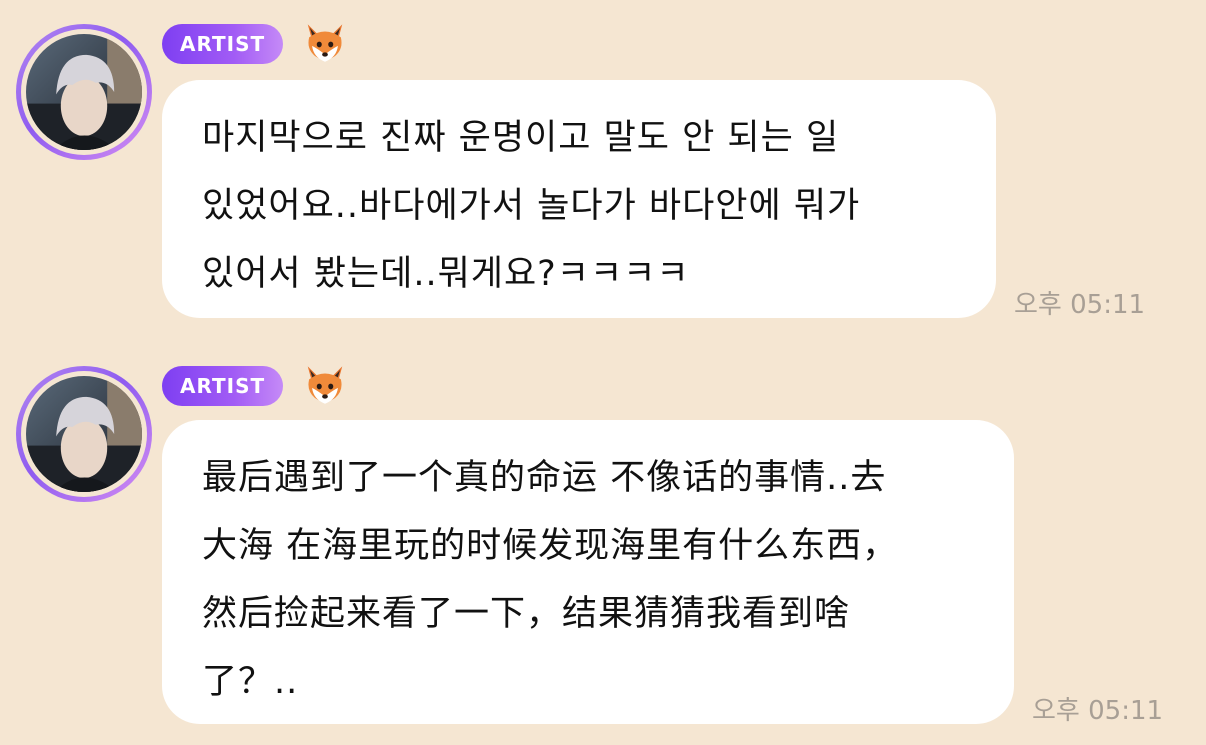  Describe the element at coordinates (531, 206) in the screenshot. I see `message-text-line: 있었어요..바다에가서 놀다가 바다안에 뭐가` at that location.